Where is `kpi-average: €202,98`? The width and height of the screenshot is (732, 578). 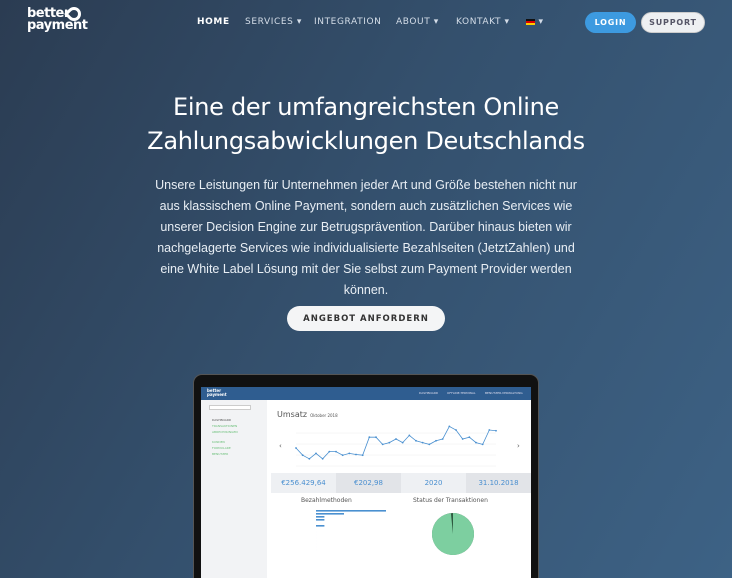 kpi-average: €202,98 is located at coordinates (368, 483).